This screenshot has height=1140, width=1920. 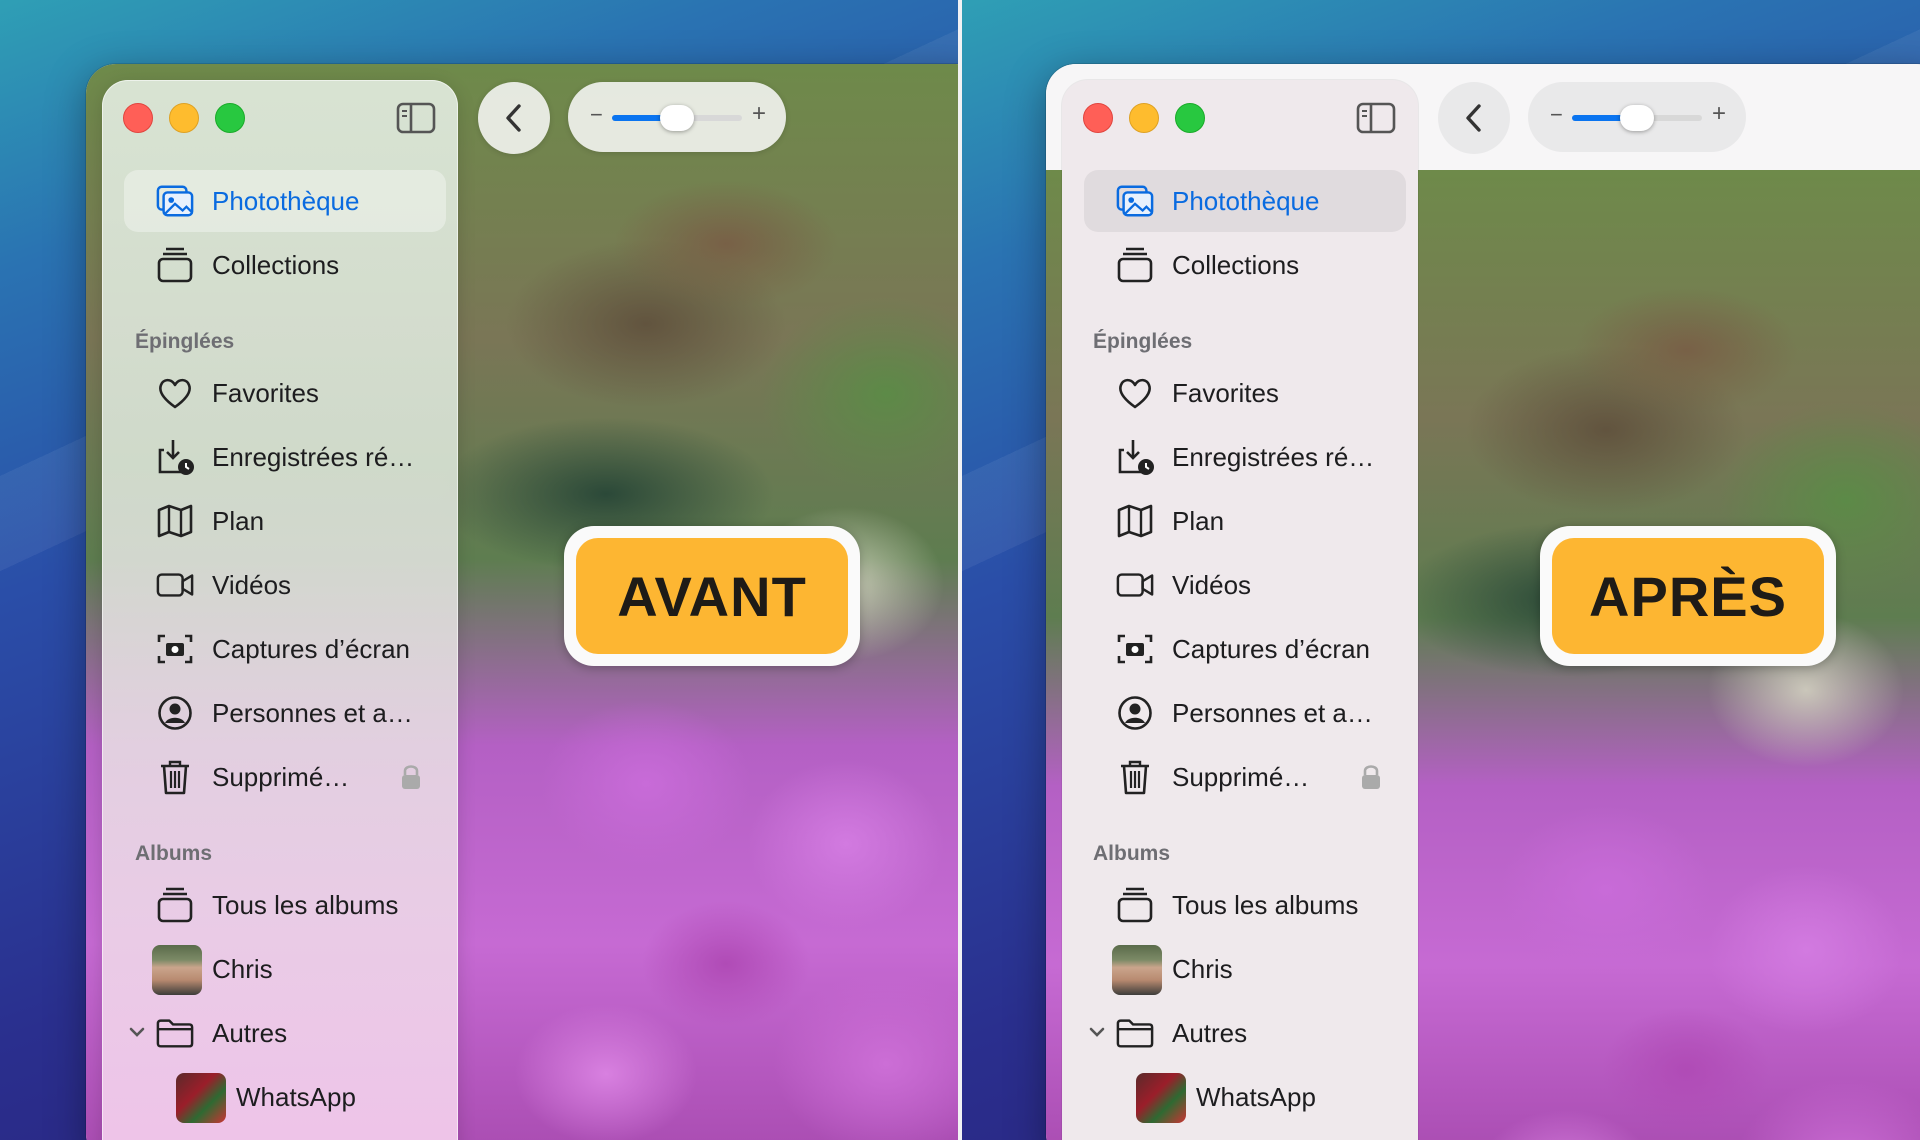 I want to click on sidebar-item-label: Plan, so click(x=1198, y=521).